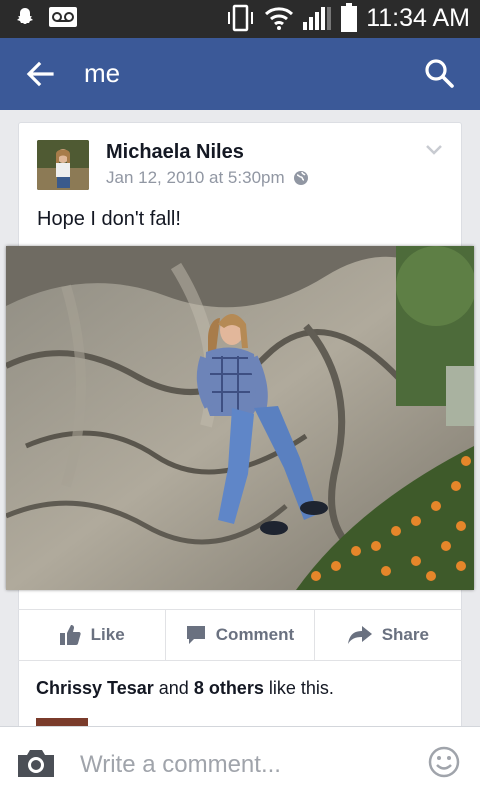 This screenshot has width=480, height=800. Describe the element at coordinates (301, 688) in the screenshot. I see `likes-suffix: like this.` at that location.